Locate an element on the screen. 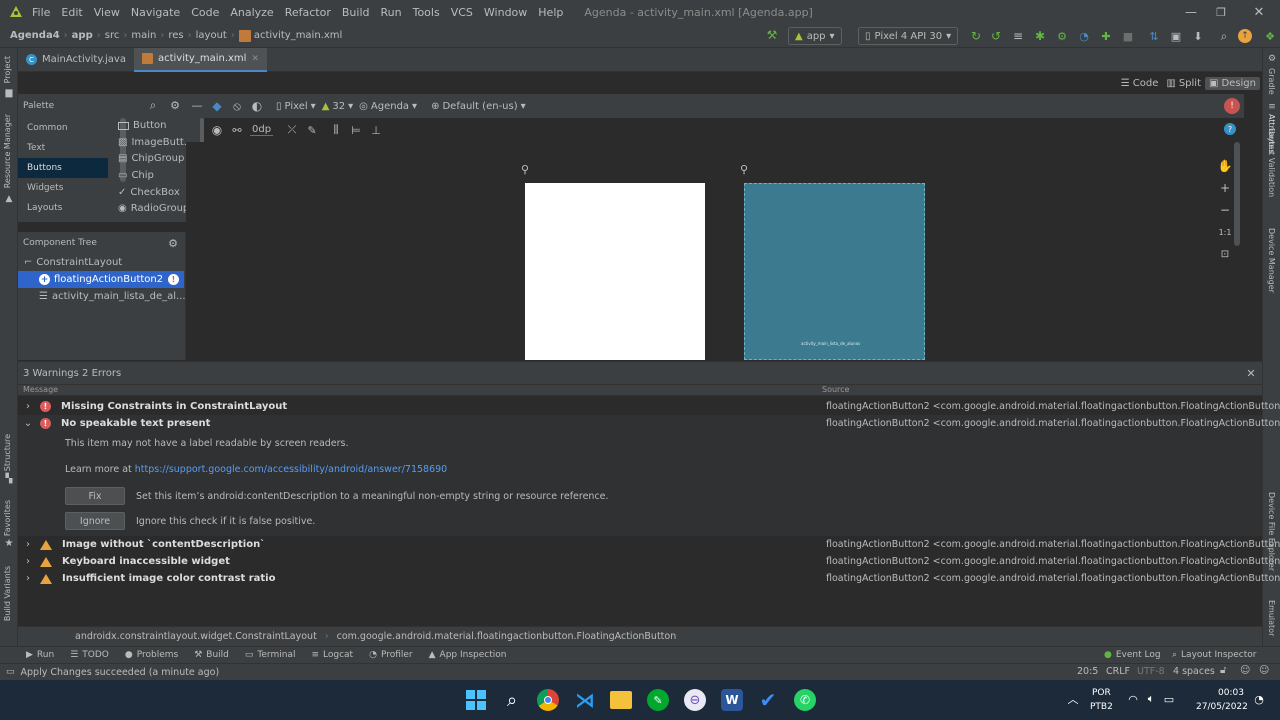  fix-button: Fix is located at coordinates (95, 496).